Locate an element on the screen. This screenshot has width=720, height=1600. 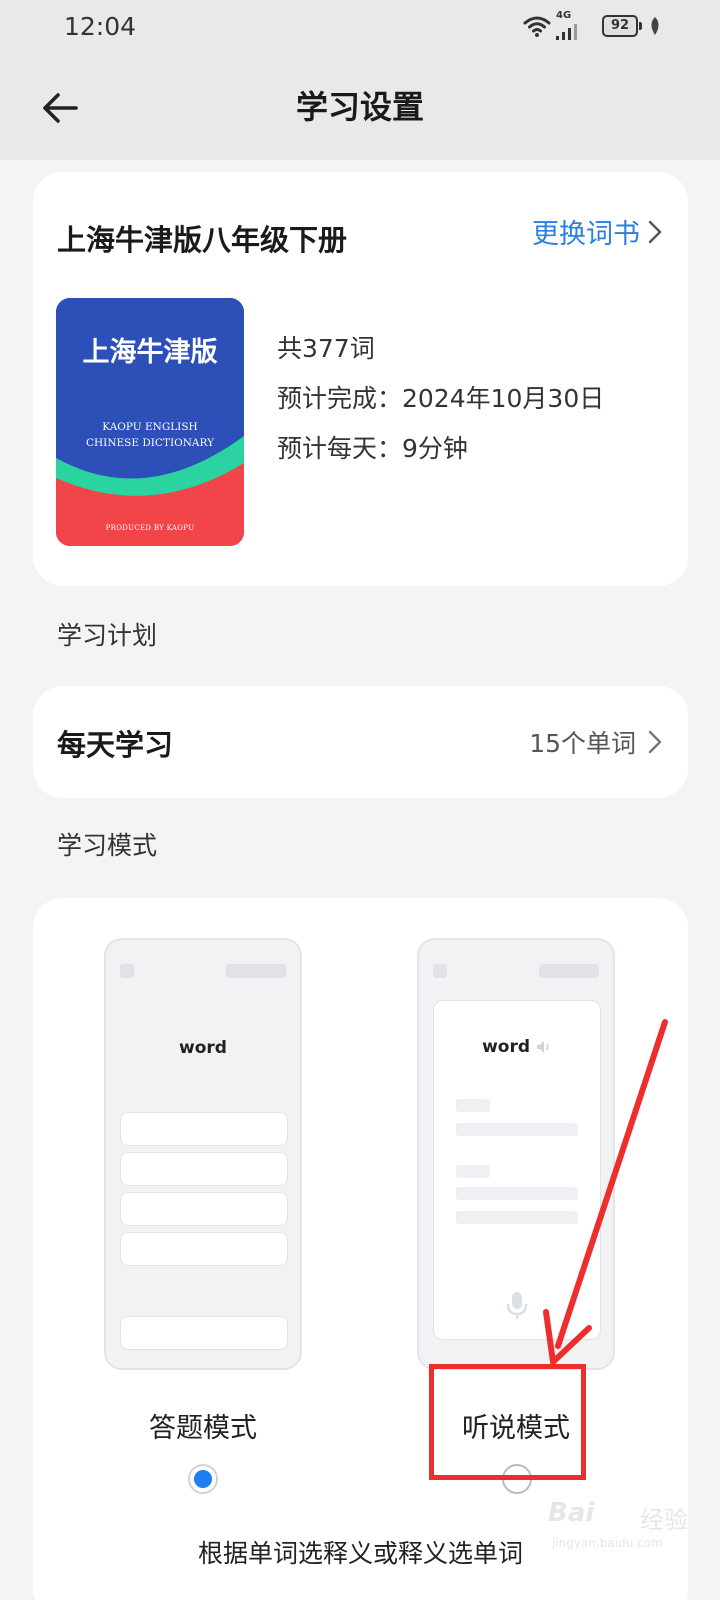
watermark-brand: Bai is located at coordinates (571, 1513).